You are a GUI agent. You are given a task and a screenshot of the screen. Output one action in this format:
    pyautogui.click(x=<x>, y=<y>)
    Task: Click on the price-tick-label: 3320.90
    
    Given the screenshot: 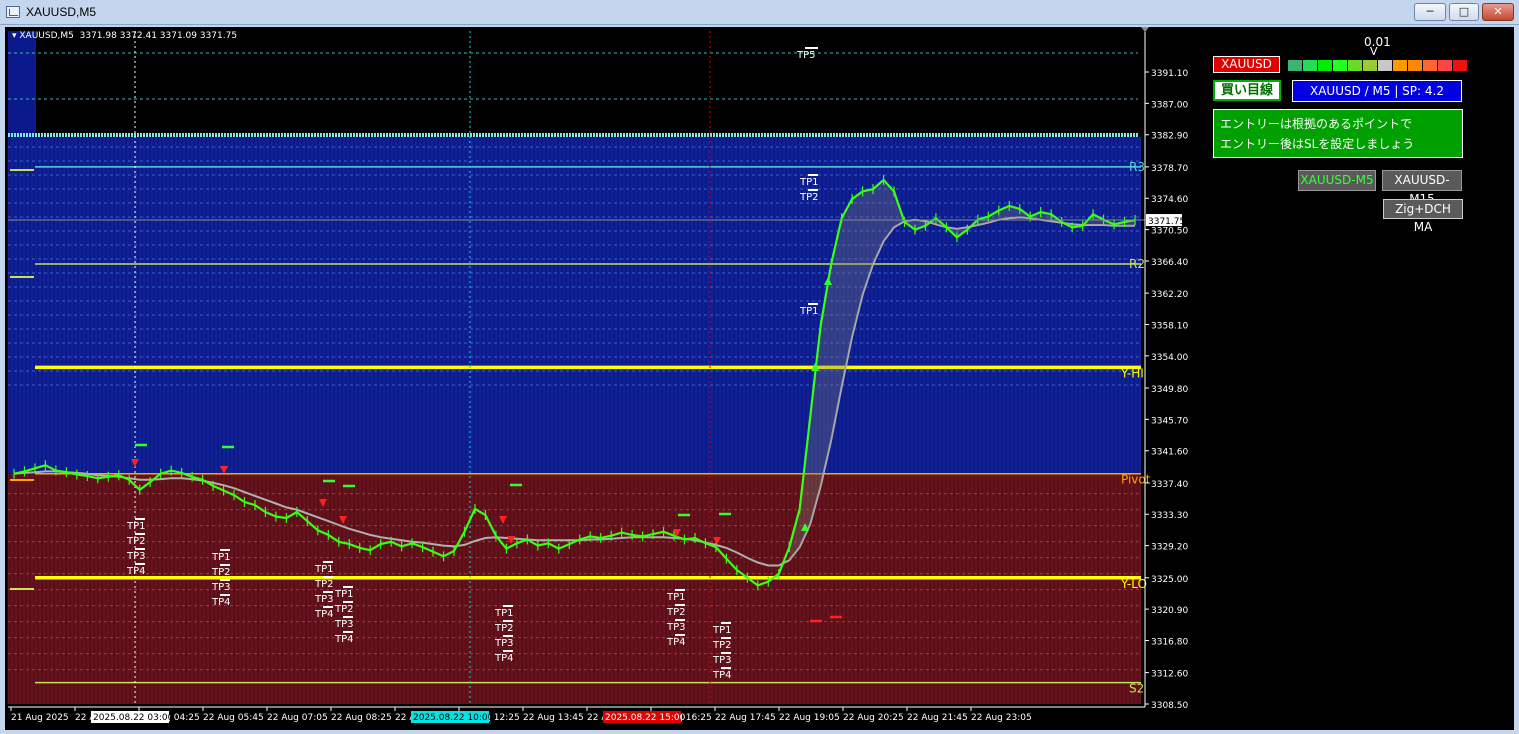 What is the action you would take?
    pyautogui.click(x=1169, y=611)
    